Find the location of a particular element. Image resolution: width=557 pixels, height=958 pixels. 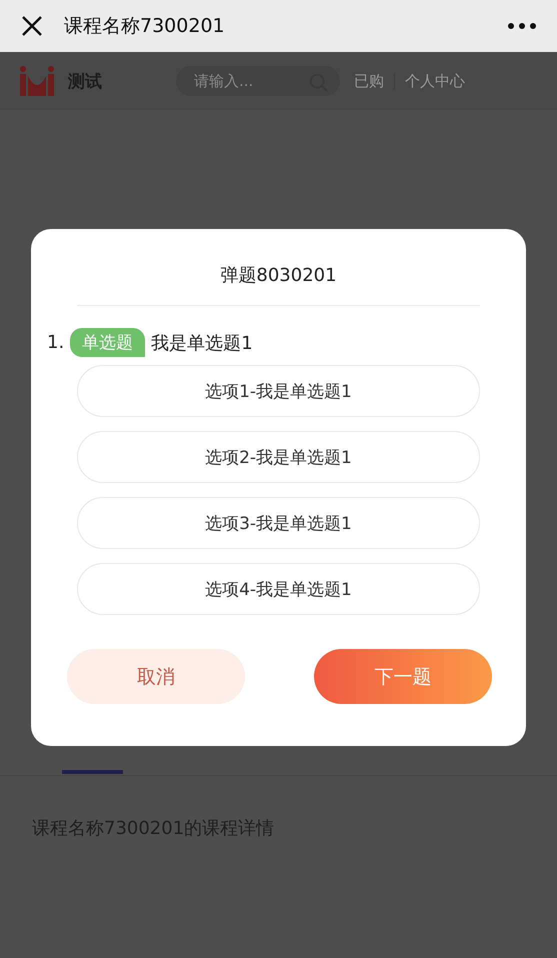

question-type-tag: 单选题 is located at coordinates (108, 342).